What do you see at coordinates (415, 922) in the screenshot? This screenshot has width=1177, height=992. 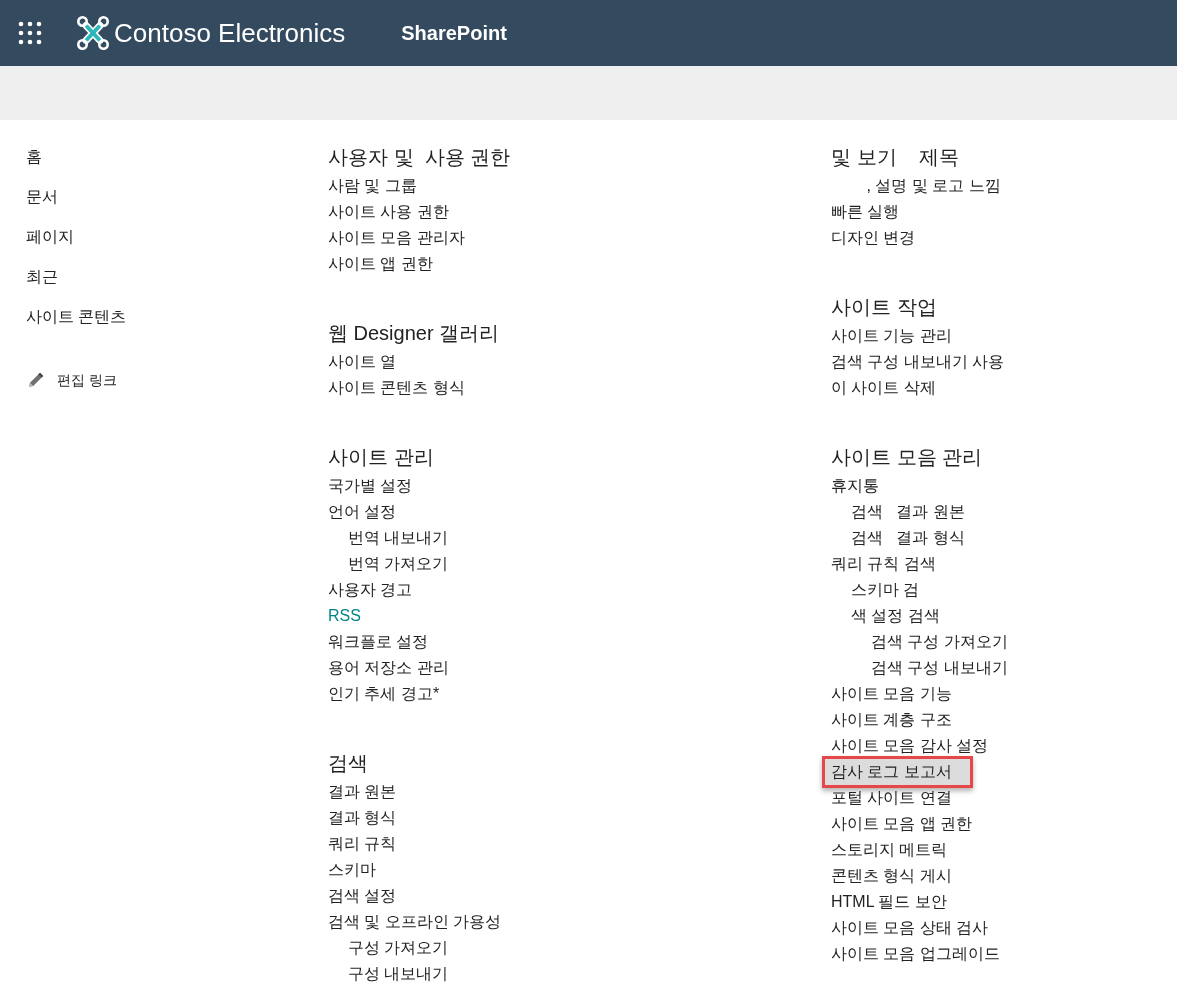 I see `settings-link: 검색 및 오프라인 가용성` at bounding box center [415, 922].